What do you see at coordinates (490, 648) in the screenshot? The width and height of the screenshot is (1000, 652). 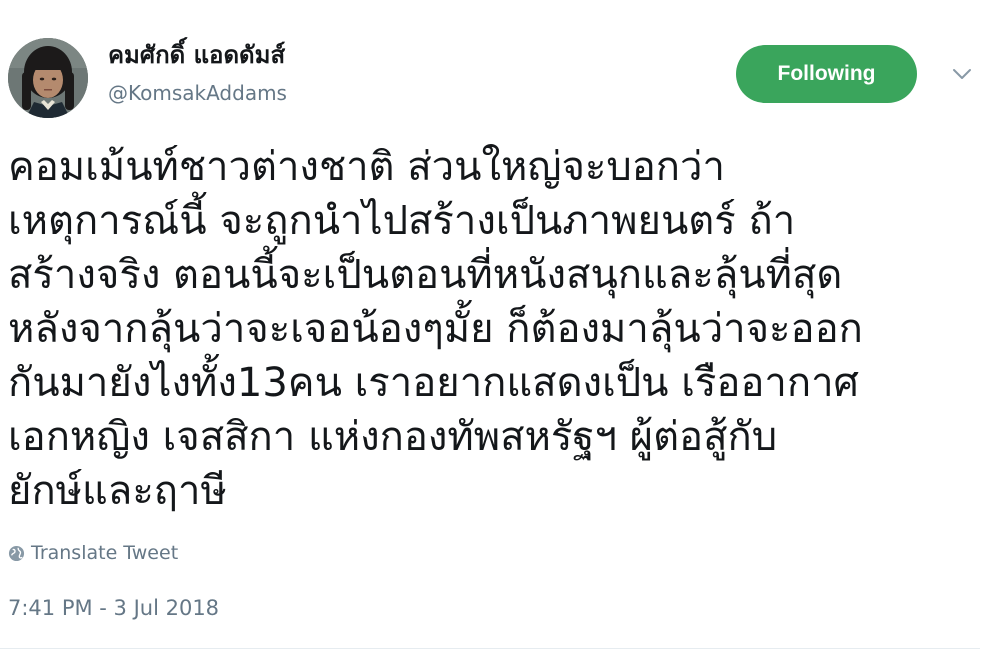 I see `divider` at bounding box center [490, 648].